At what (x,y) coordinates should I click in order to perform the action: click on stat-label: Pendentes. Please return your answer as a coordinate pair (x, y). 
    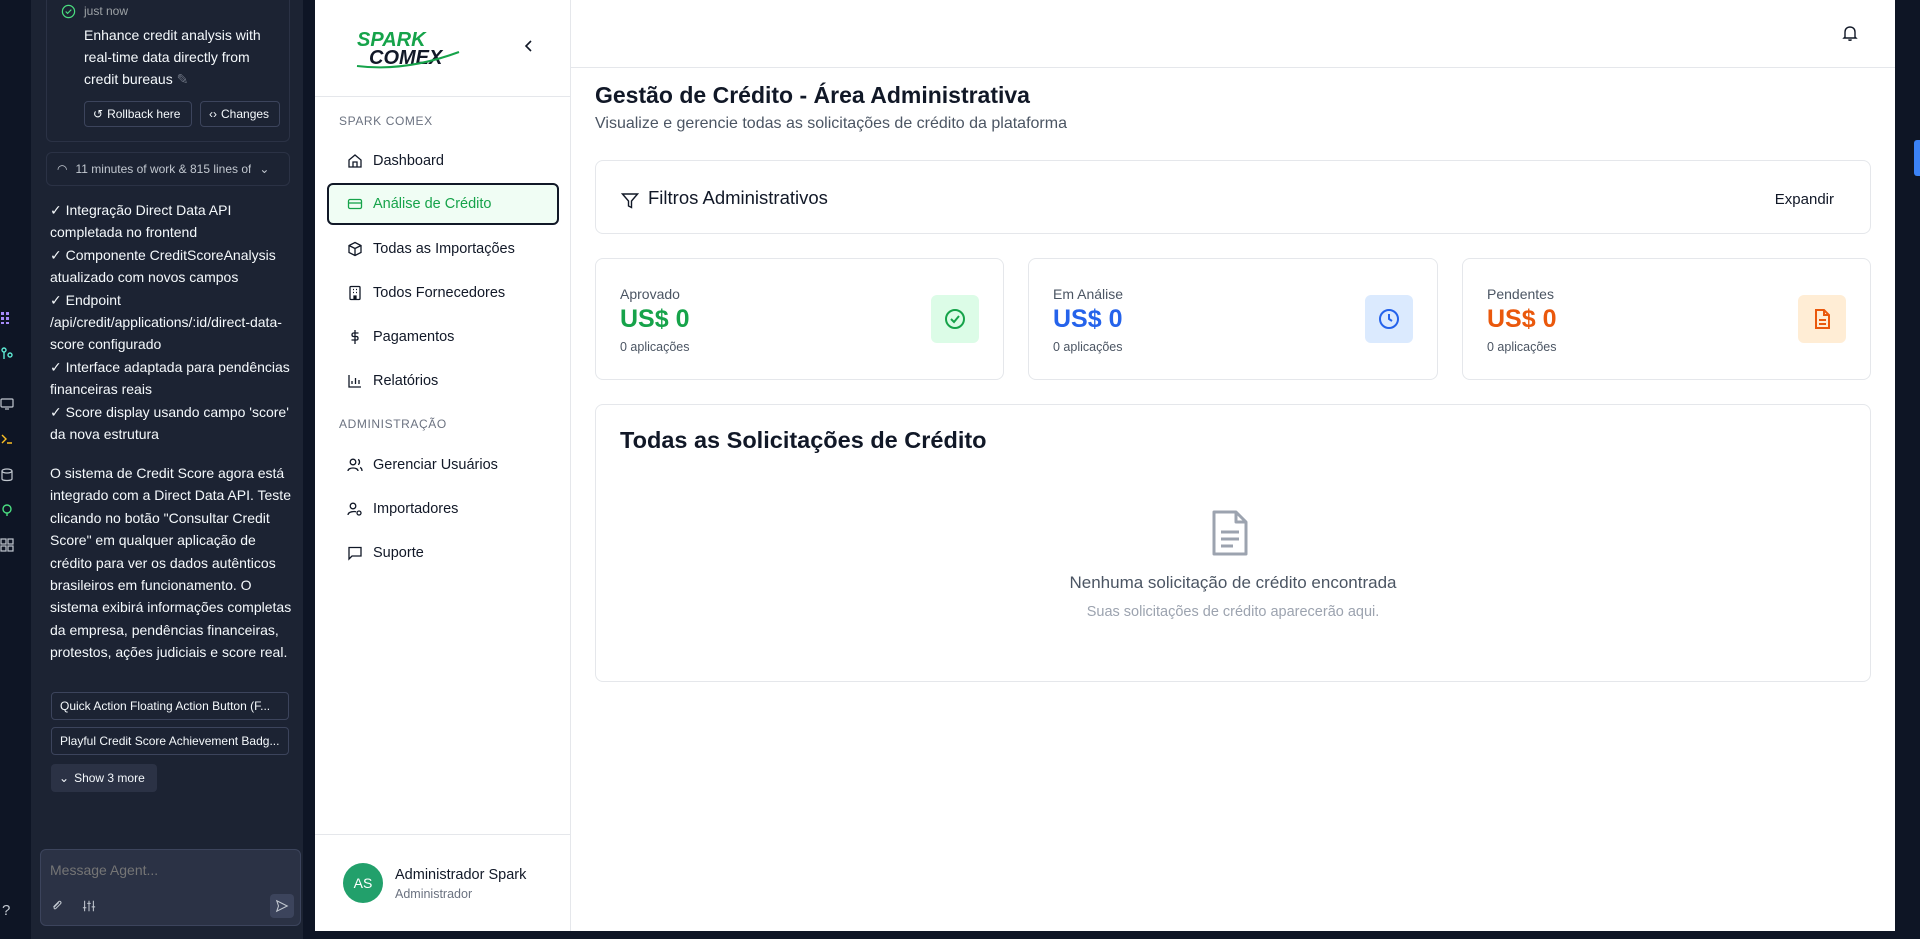
    Looking at the image, I should click on (1520, 294).